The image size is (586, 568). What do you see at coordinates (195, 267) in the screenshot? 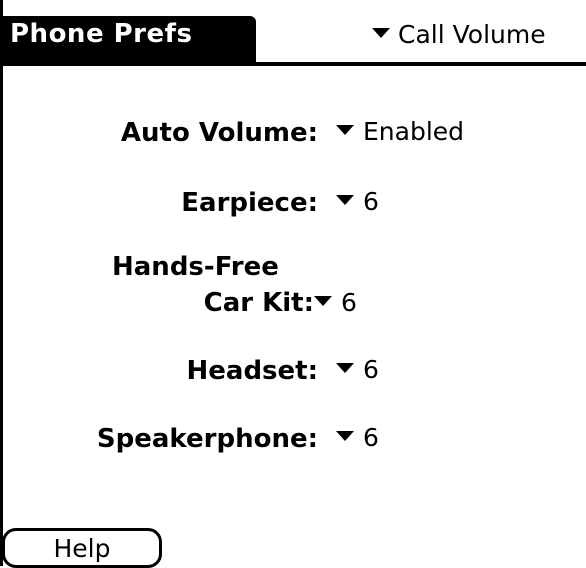
I see `hands-free-label-line1: Hands-Free` at bounding box center [195, 267].